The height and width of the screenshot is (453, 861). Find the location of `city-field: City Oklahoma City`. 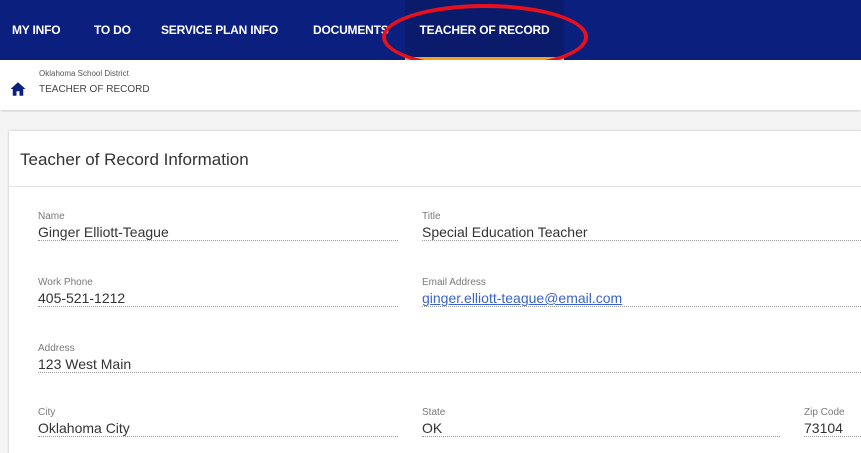

city-field: City Oklahoma City is located at coordinates (218, 422).